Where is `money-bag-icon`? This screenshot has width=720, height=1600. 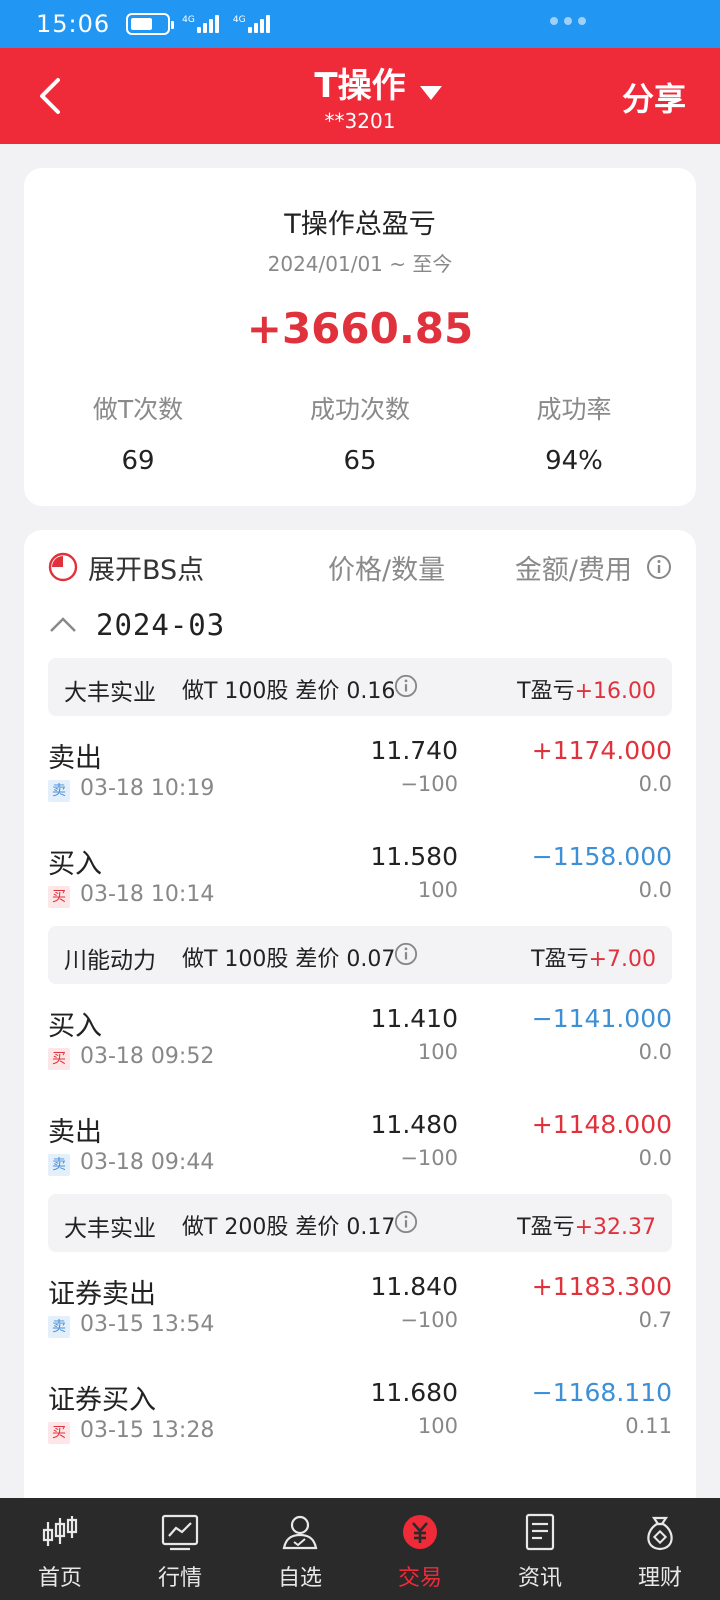 money-bag-icon is located at coordinates (660, 1533).